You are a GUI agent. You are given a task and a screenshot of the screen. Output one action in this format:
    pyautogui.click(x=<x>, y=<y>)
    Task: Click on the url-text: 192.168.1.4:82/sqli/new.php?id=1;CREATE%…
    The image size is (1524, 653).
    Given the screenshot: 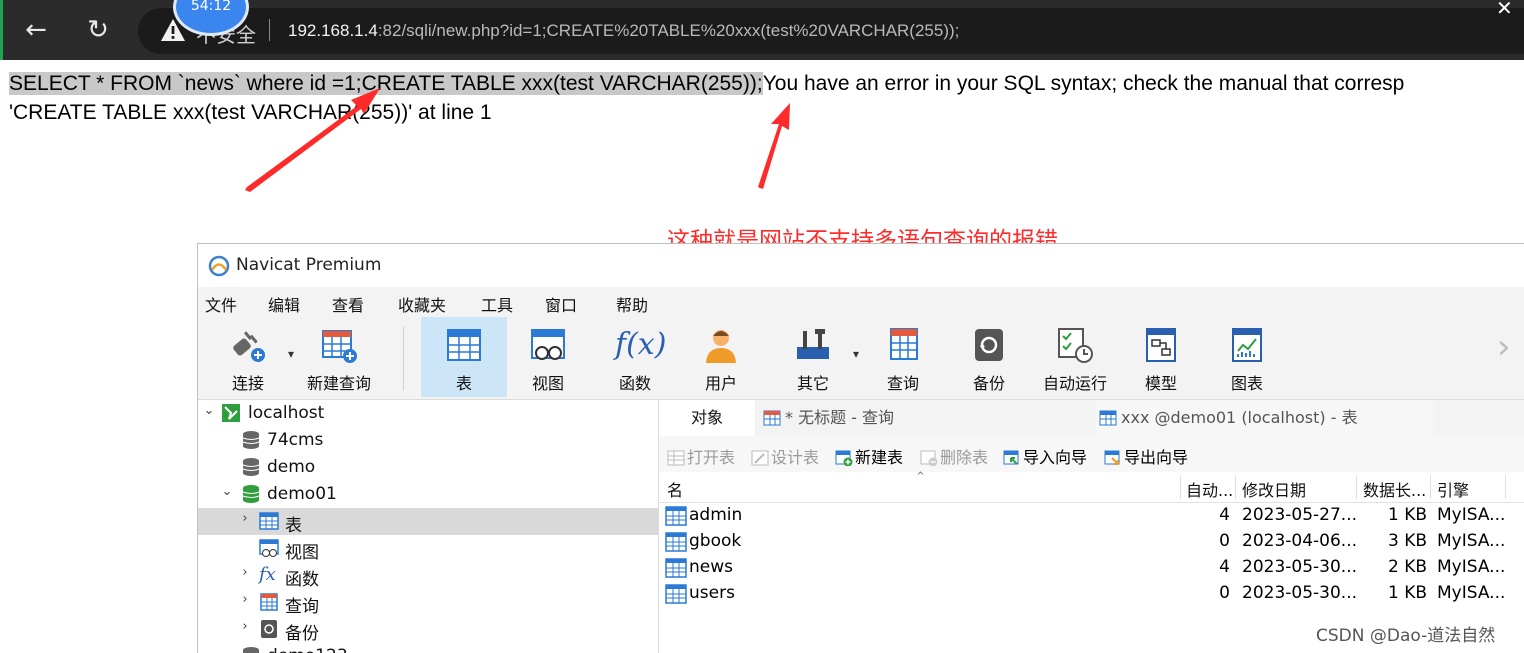 What is the action you would take?
    pyautogui.click(x=623, y=31)
    